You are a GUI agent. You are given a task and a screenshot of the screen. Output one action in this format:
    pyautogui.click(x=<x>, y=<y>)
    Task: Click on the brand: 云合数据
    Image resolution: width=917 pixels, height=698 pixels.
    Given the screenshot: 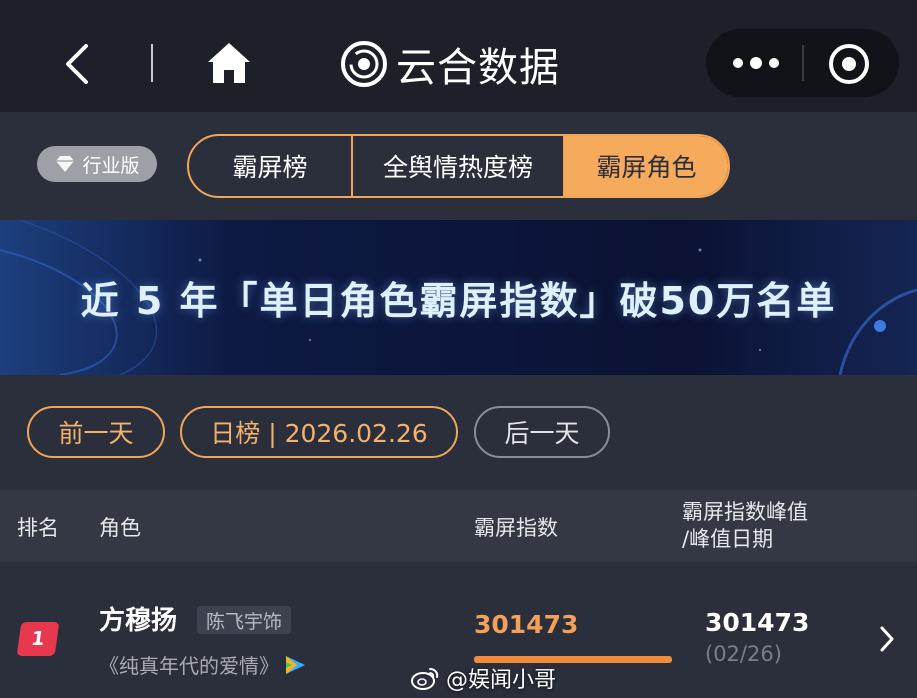 What is the action you would take?
    pyautogui.click(x=450, y=64)
    